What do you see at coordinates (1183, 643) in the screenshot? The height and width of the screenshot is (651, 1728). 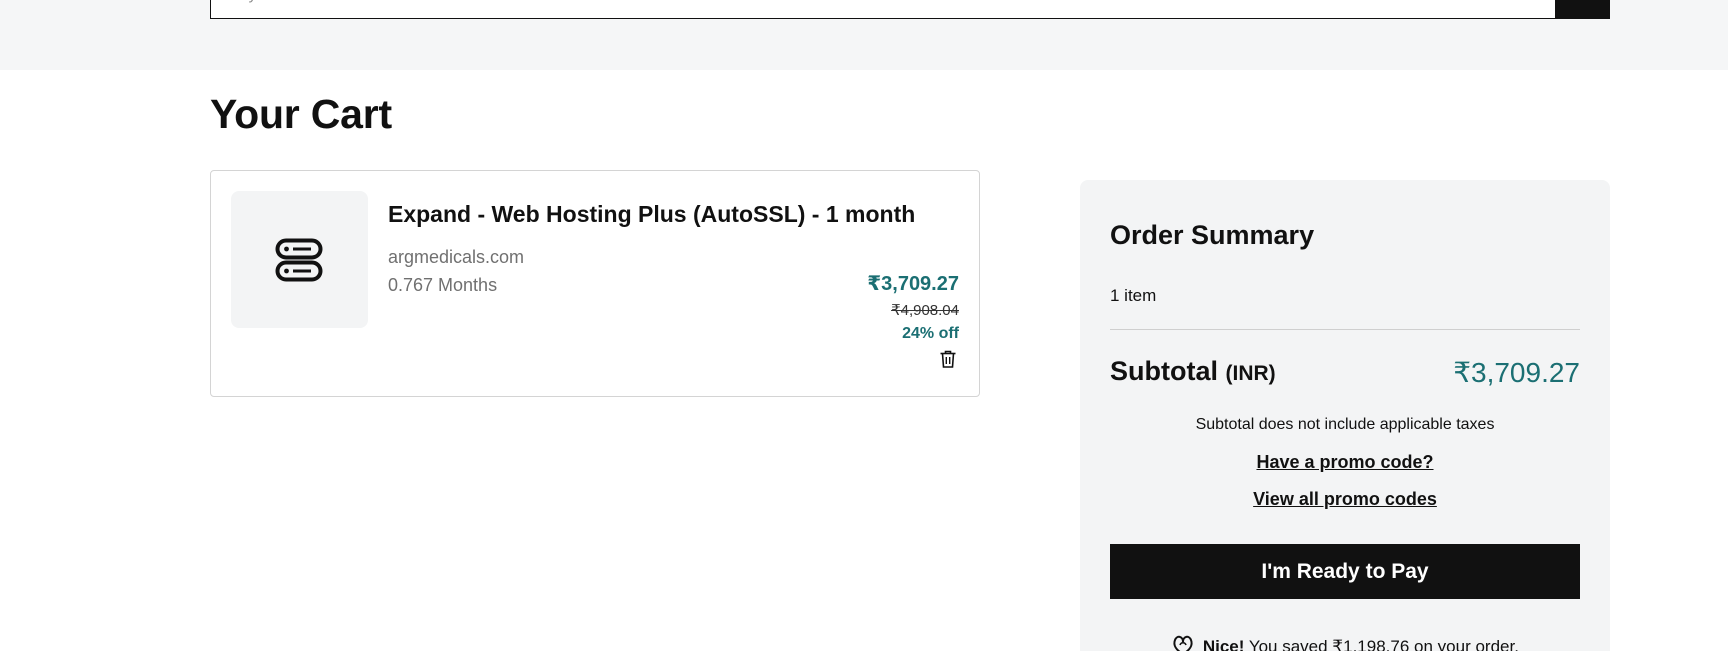 I see `brand-logo-icon` at bounding box center [1183, 643].